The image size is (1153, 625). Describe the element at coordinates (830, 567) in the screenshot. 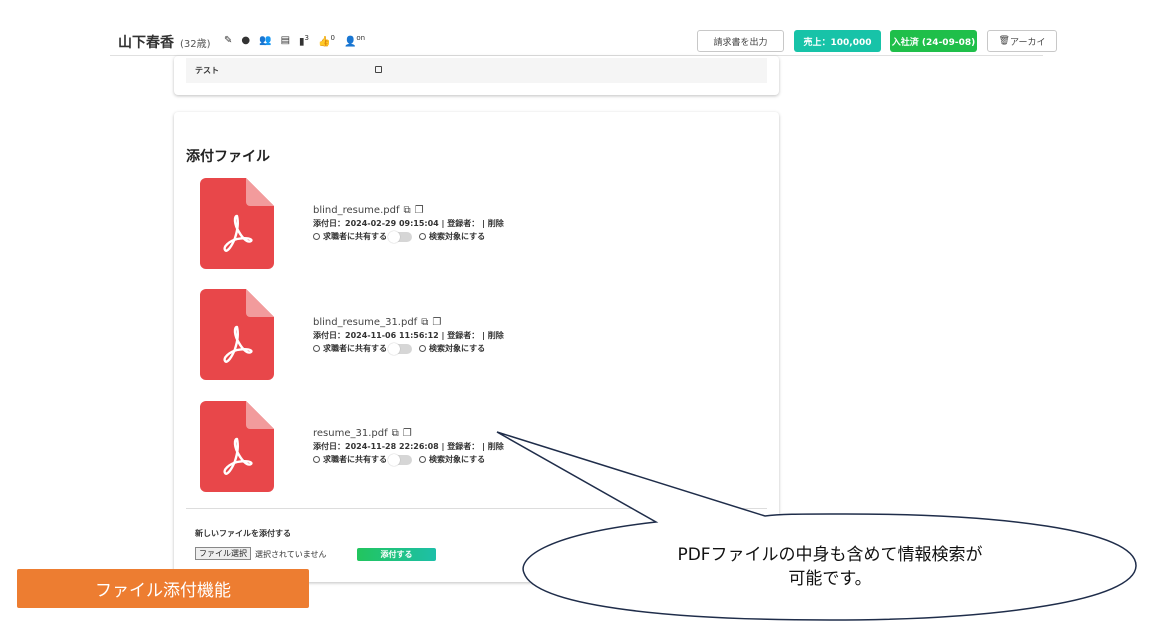

I see `callout-text: PDFファイルの中身も含めて情報検索が 可能です。` at that location.